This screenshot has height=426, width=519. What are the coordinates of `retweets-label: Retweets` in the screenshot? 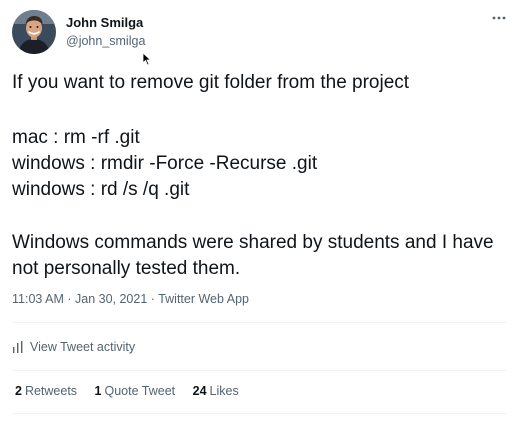 It's located at (51, 391).